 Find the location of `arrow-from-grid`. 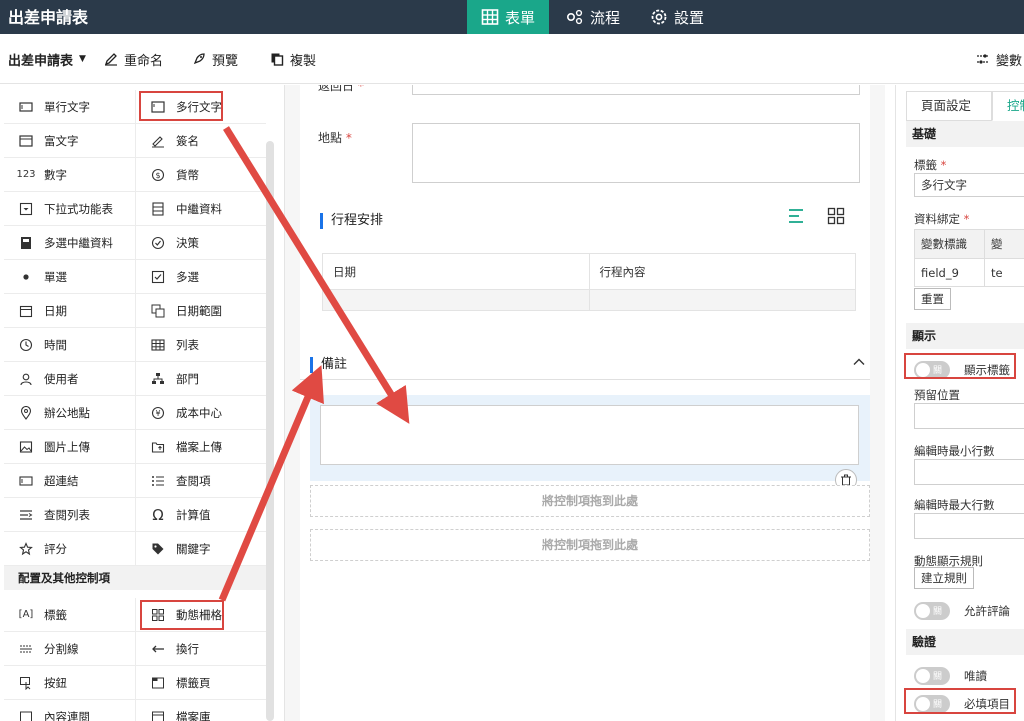

arrow-from-grid is located at coordinates (271, 483).